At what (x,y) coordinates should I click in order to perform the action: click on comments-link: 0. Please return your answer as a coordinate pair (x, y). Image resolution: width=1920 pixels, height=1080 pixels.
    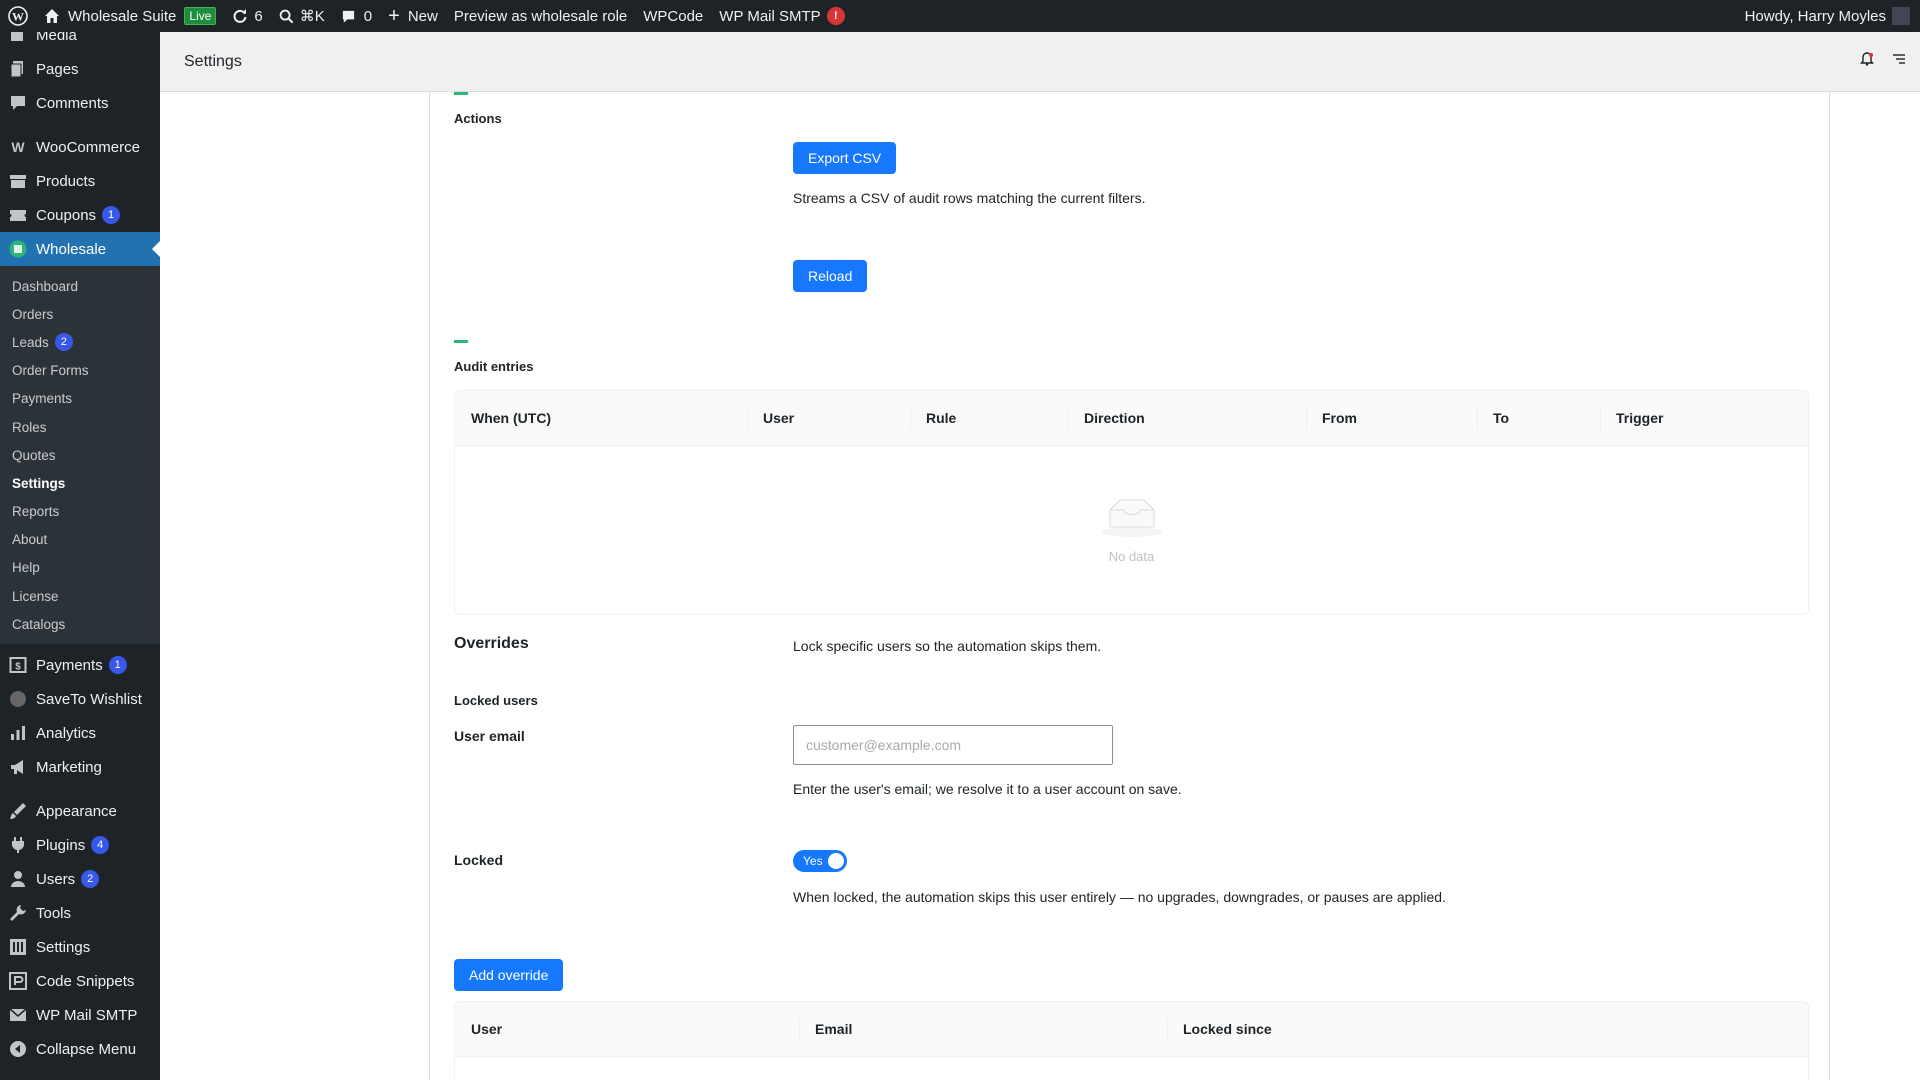
    Looking at the image, I should click on (356, 16).